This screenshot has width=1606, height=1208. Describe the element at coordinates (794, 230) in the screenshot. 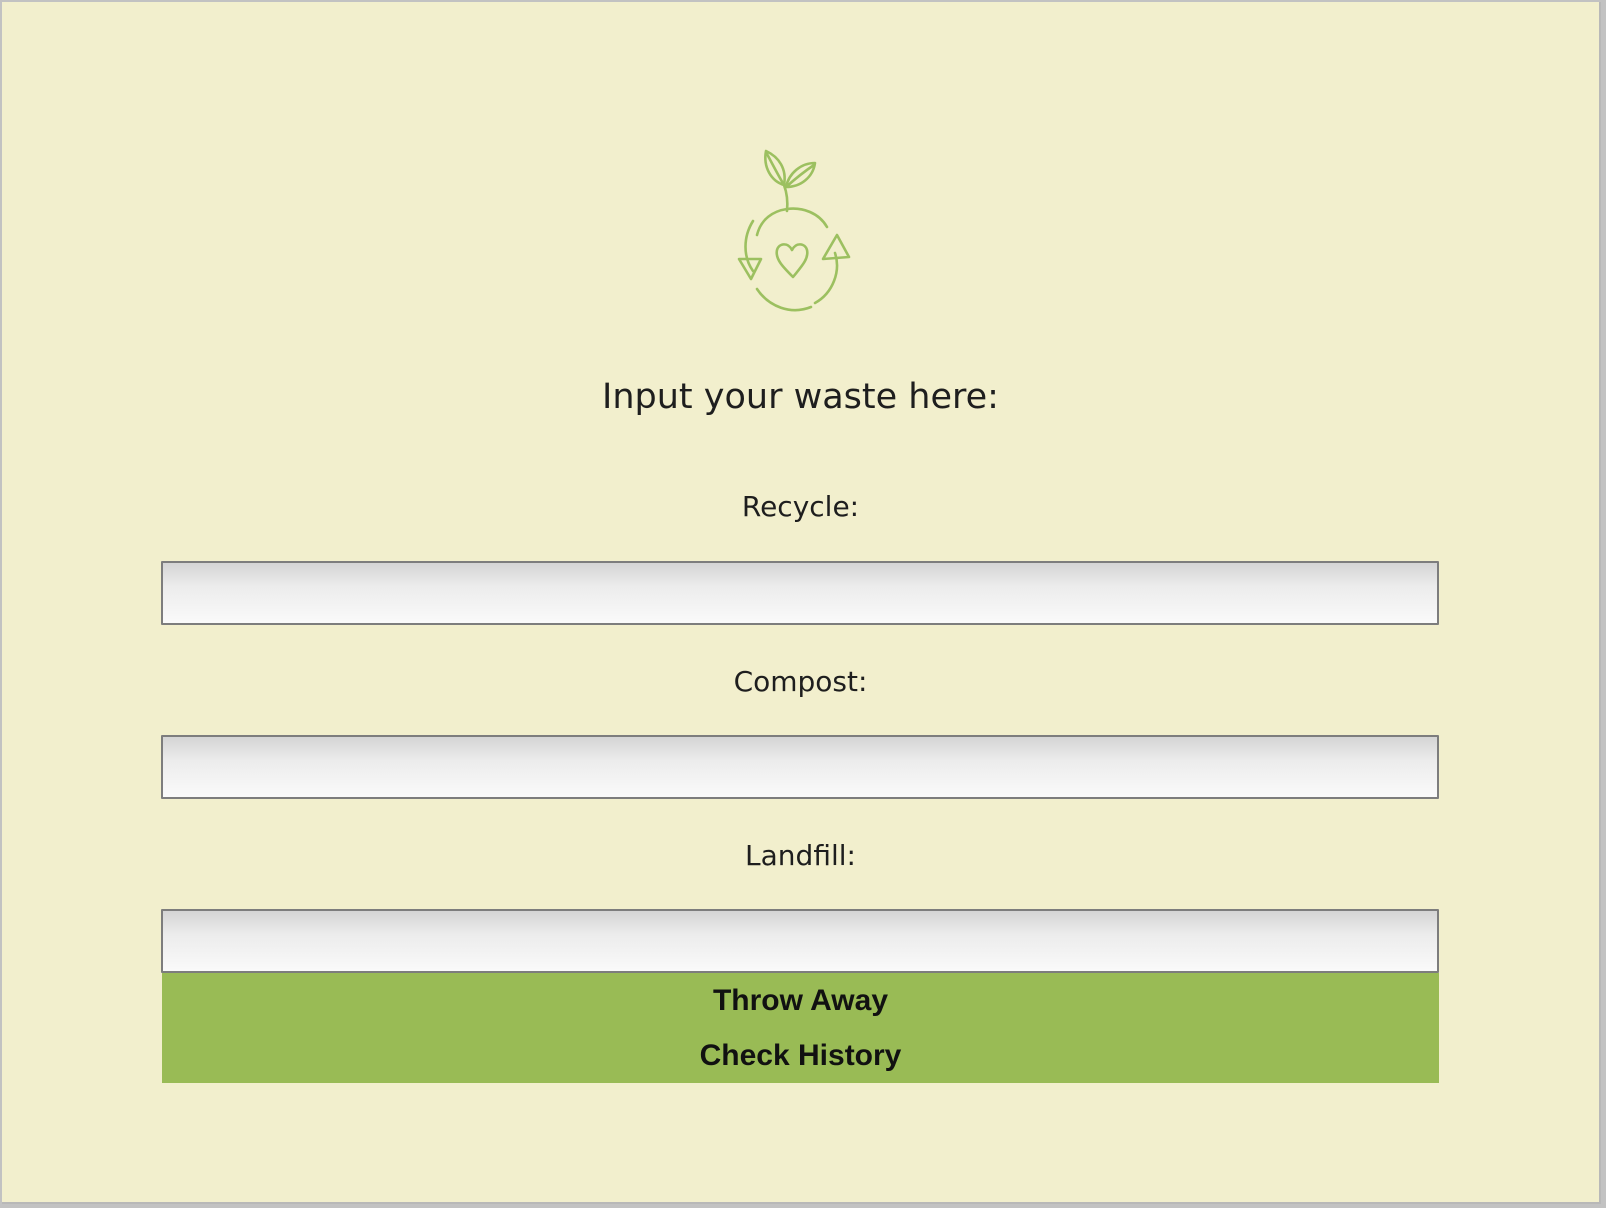

I see `recycle-heart-sprout-icon` at that location.